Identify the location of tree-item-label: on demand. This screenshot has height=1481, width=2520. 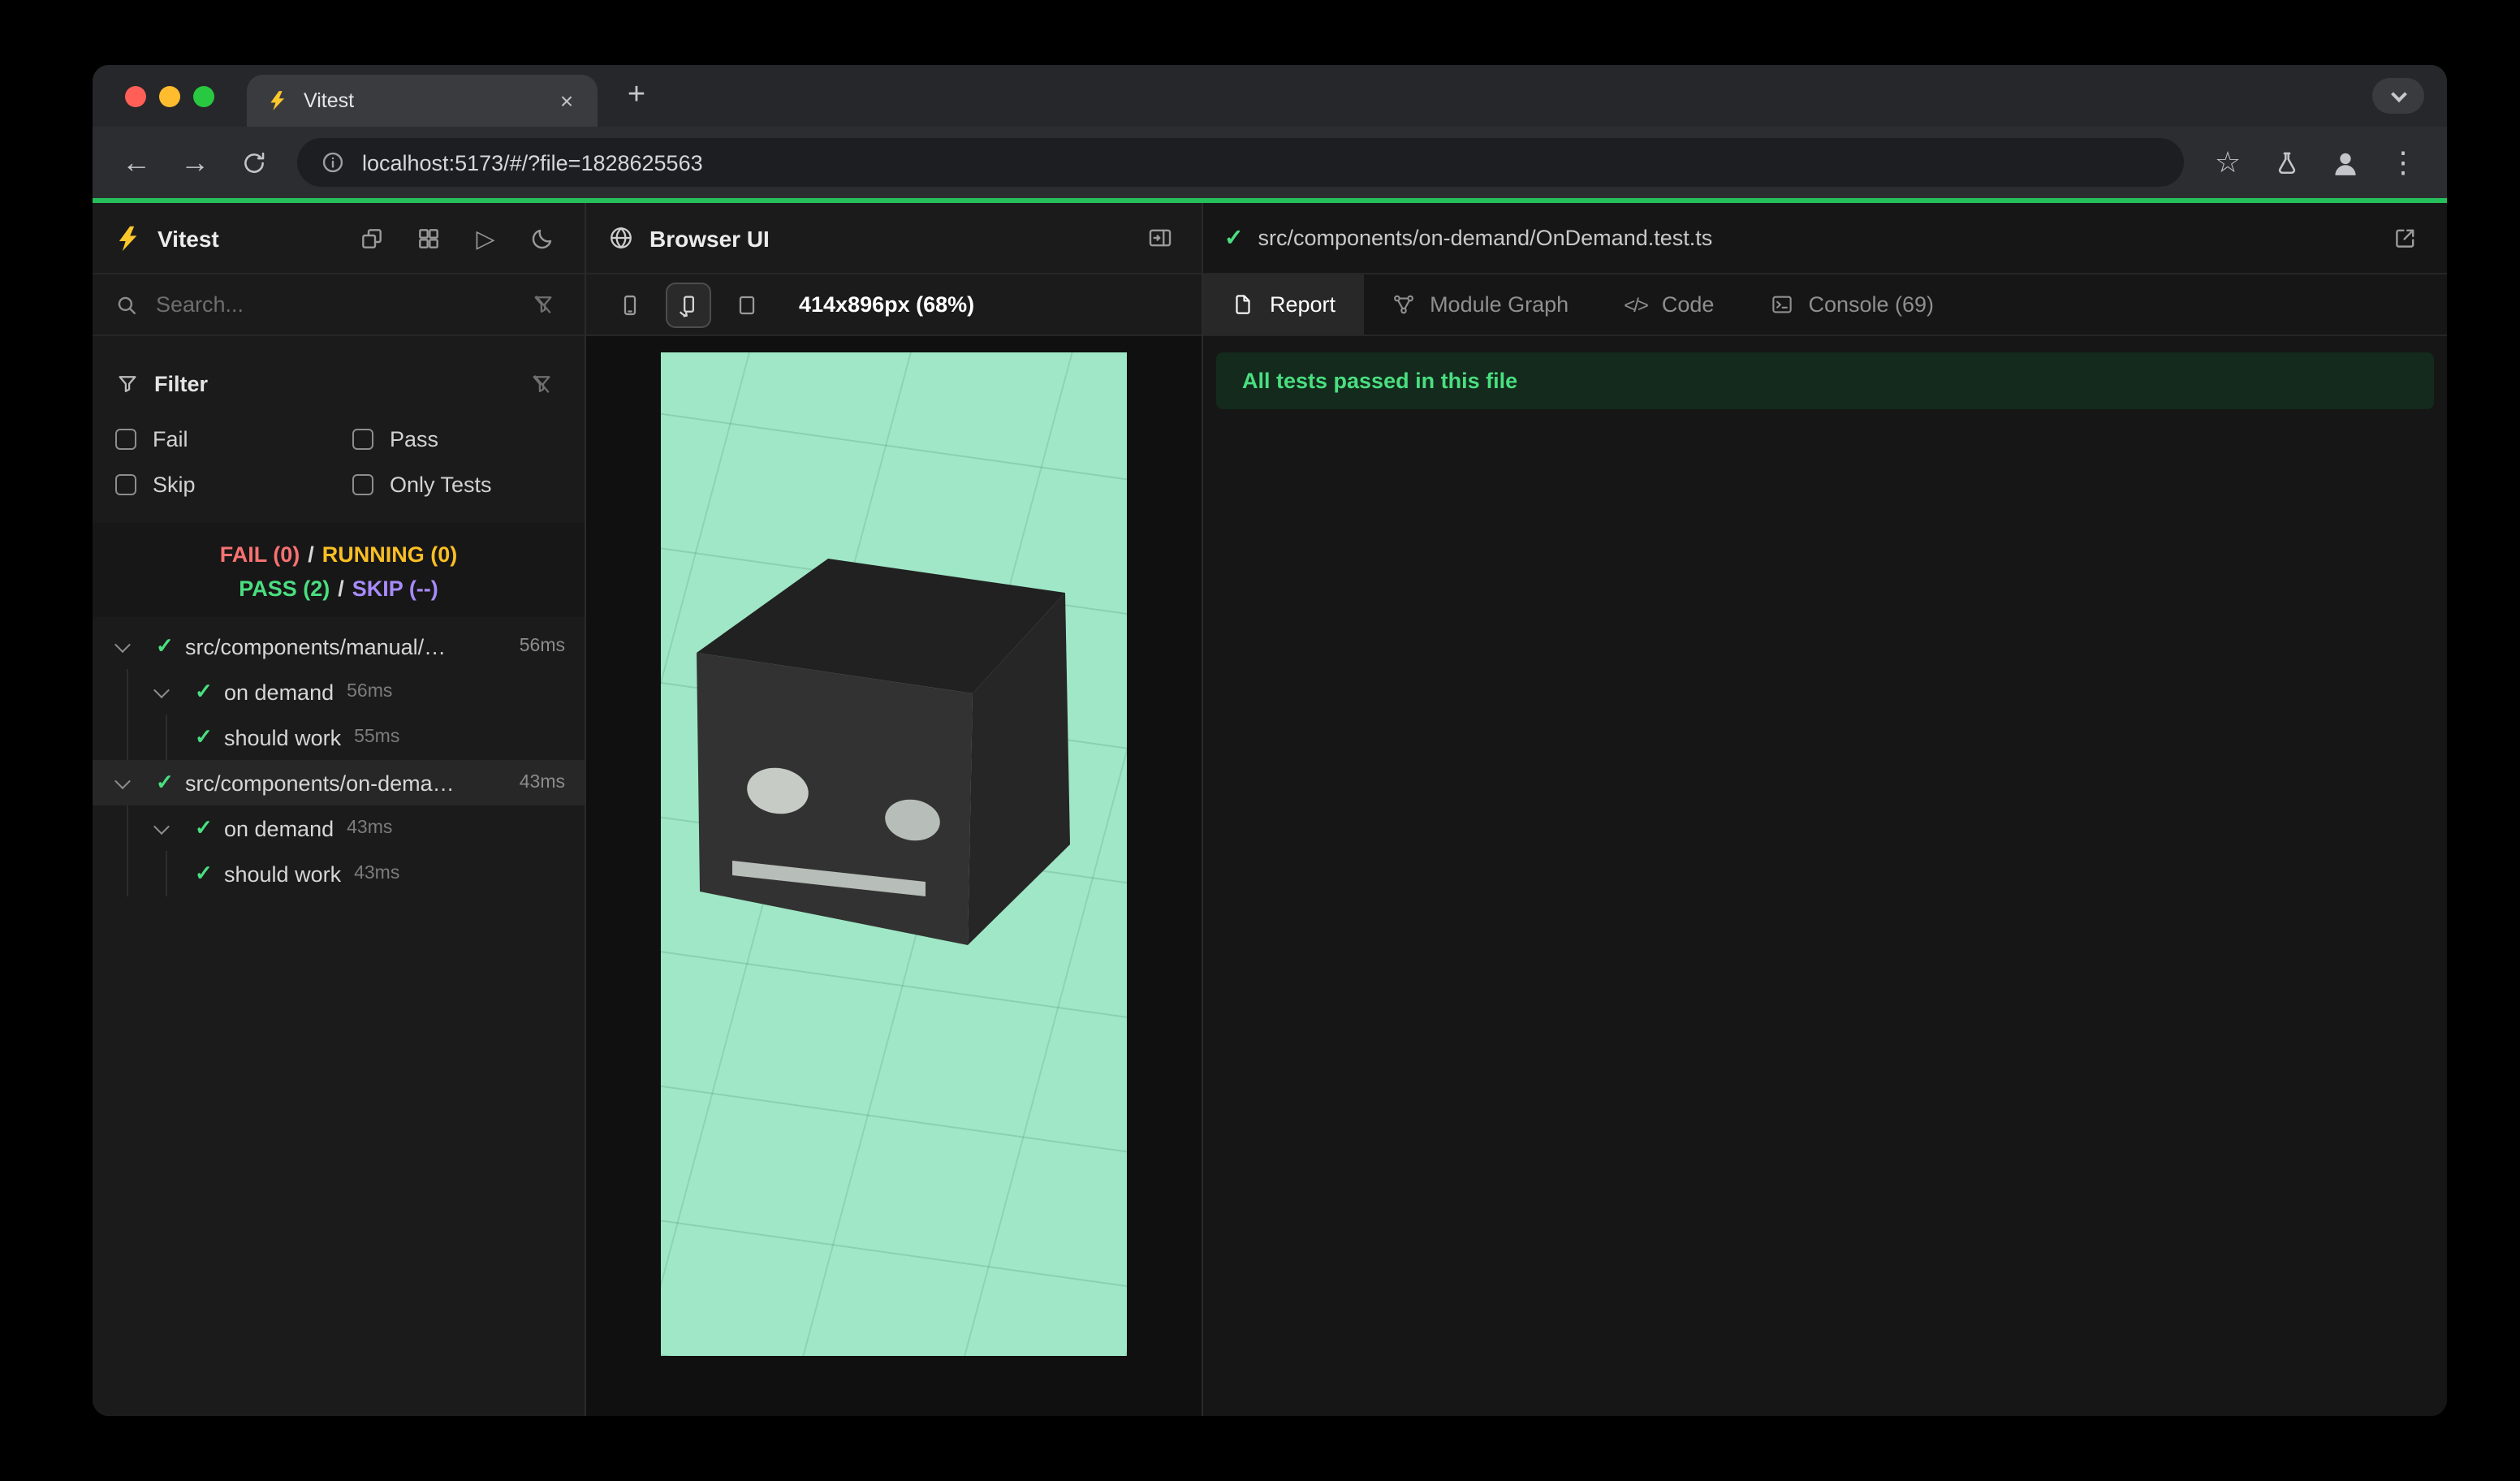
(279, 692).